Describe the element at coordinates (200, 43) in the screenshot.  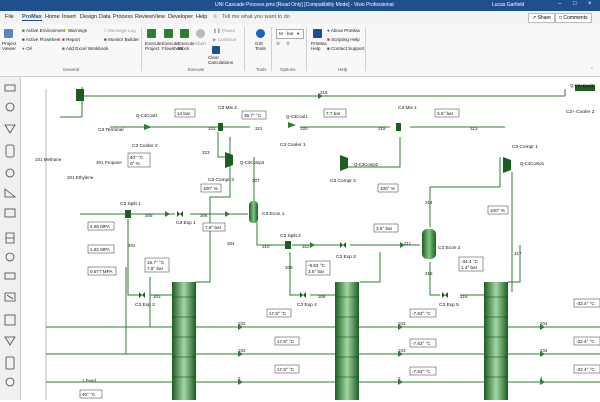
I see `abort-button: Abort` at that location.